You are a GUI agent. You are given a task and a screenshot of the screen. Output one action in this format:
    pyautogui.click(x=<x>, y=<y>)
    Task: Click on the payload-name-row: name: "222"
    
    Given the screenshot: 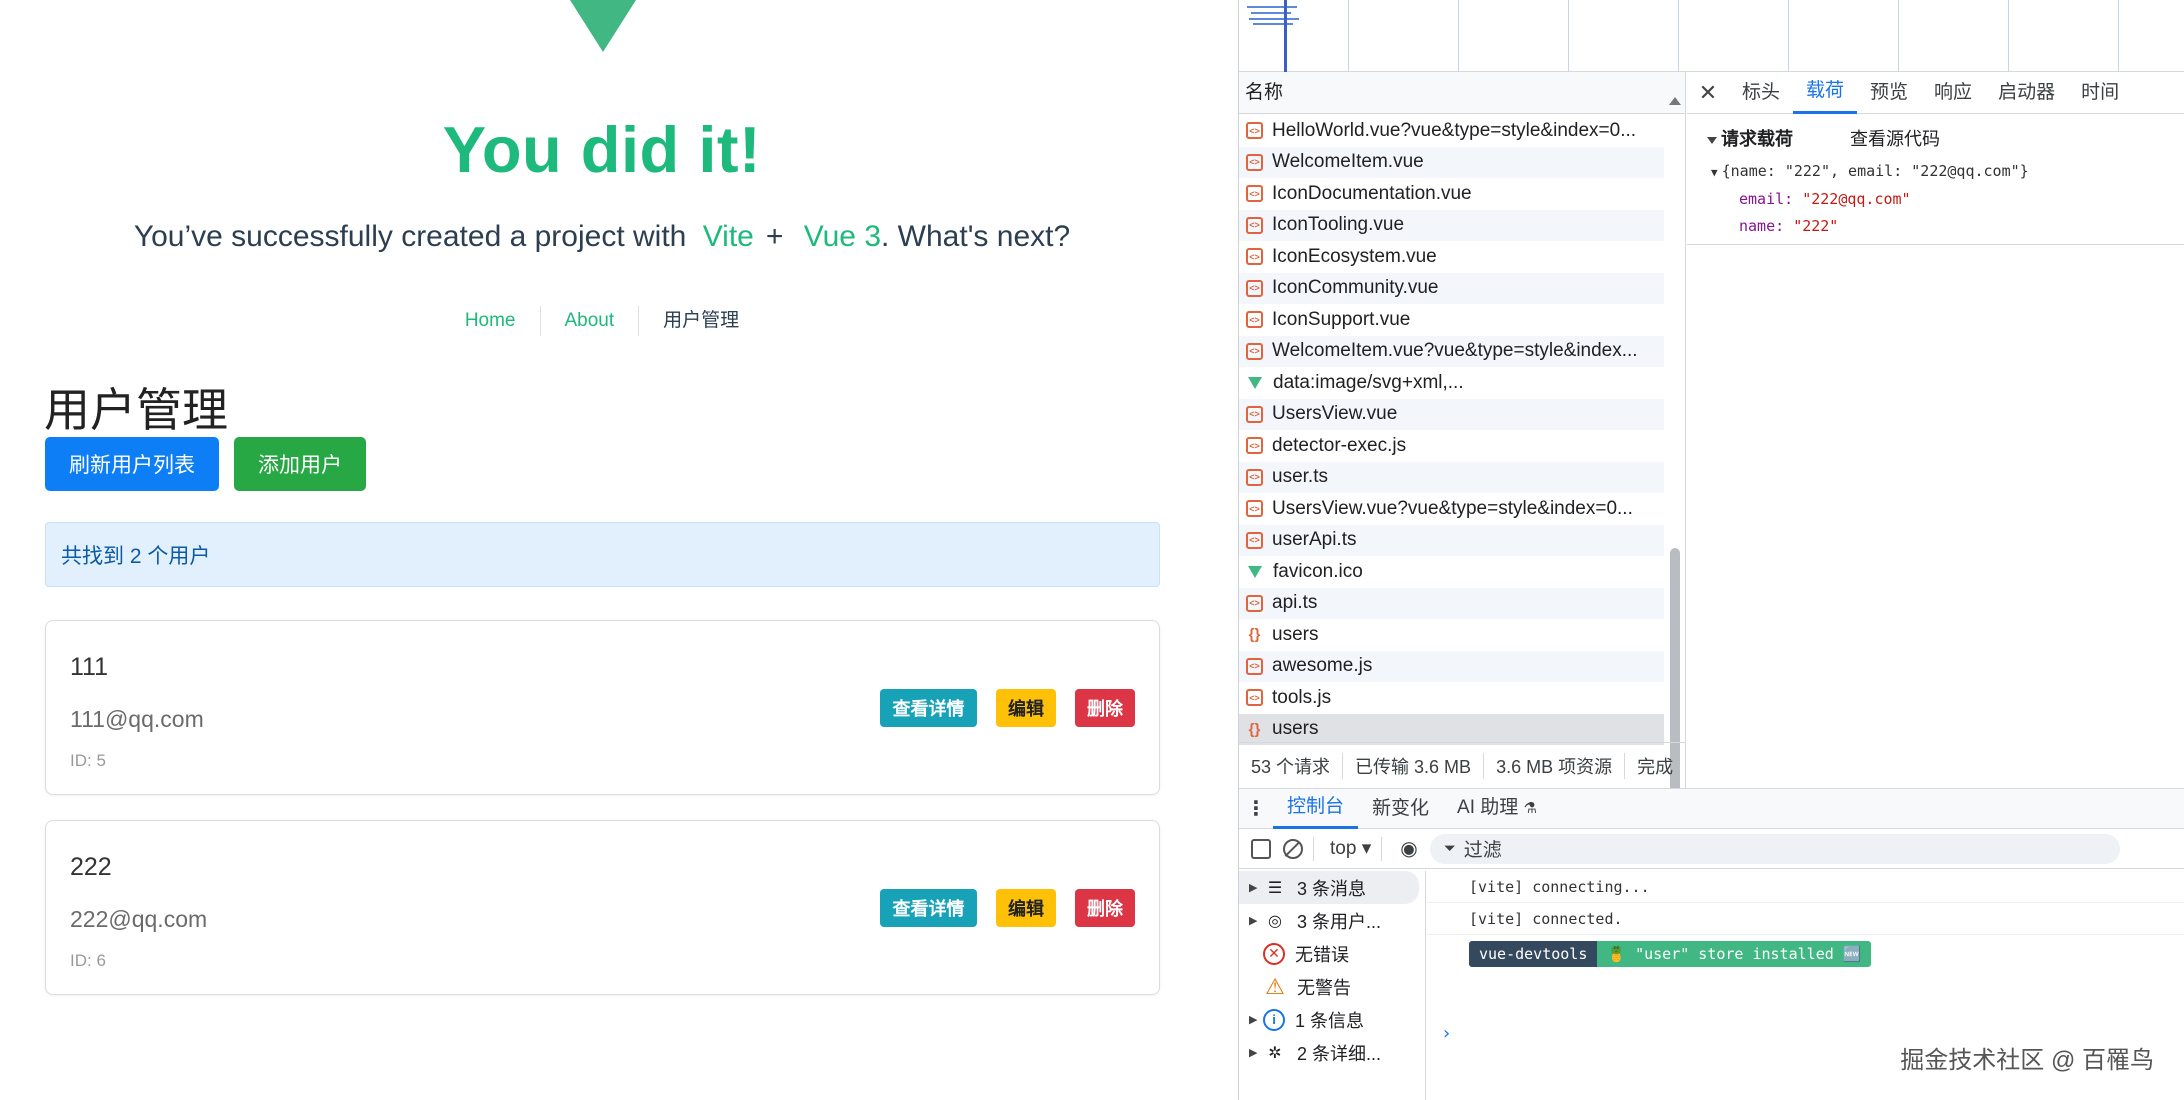 What is the action you would take?
    pyautogui.click(x=1877, y=226)
    